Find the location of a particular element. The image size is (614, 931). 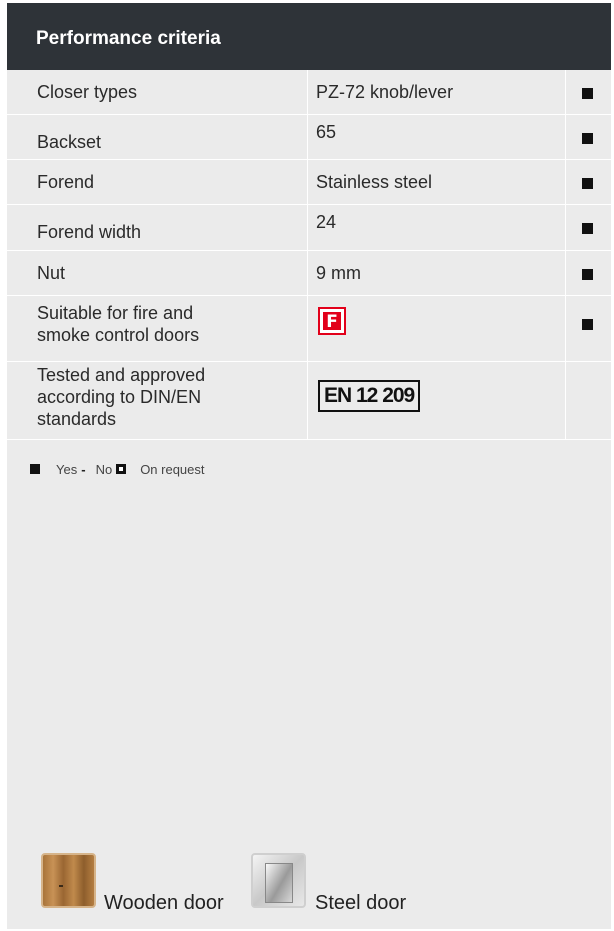

row-value: Stainless steel is located at coordinates (437, 182).